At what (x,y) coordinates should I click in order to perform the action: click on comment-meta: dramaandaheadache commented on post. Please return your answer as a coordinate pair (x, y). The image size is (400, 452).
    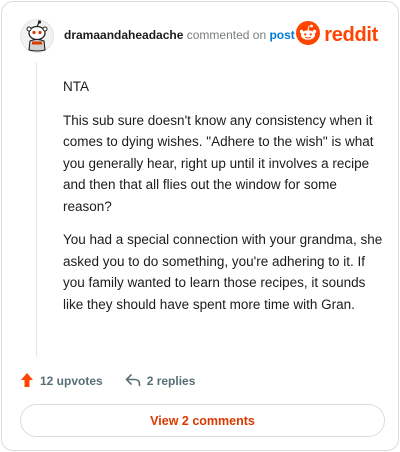
    Looking at the image, I should click on (179, 35).